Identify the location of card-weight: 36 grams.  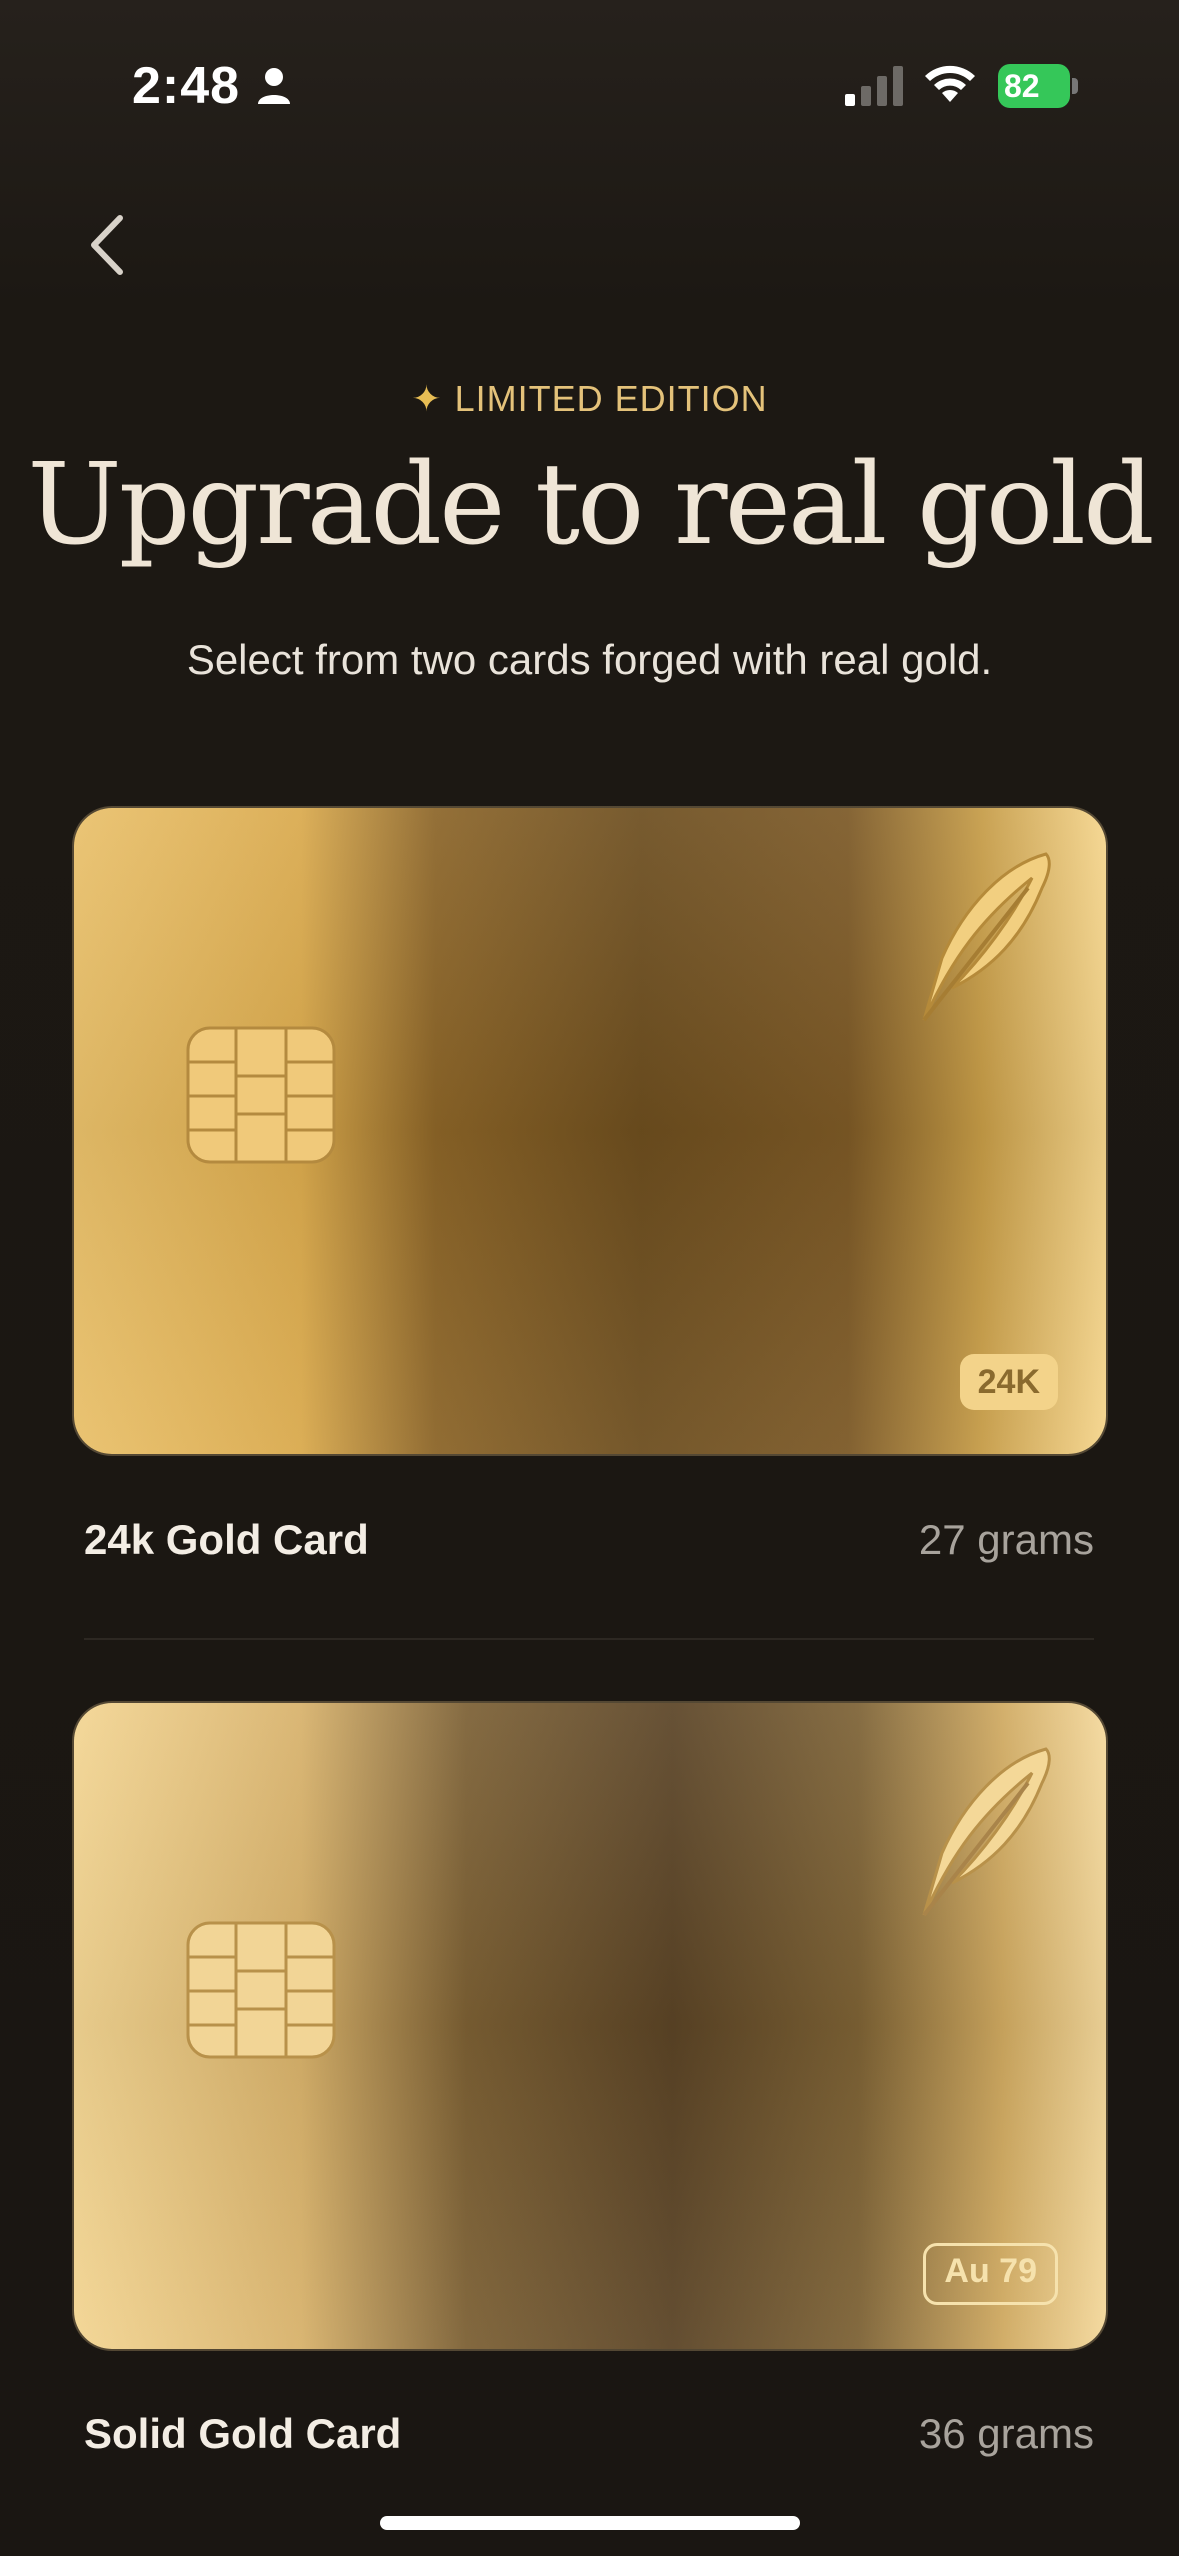
(1006, 2433).